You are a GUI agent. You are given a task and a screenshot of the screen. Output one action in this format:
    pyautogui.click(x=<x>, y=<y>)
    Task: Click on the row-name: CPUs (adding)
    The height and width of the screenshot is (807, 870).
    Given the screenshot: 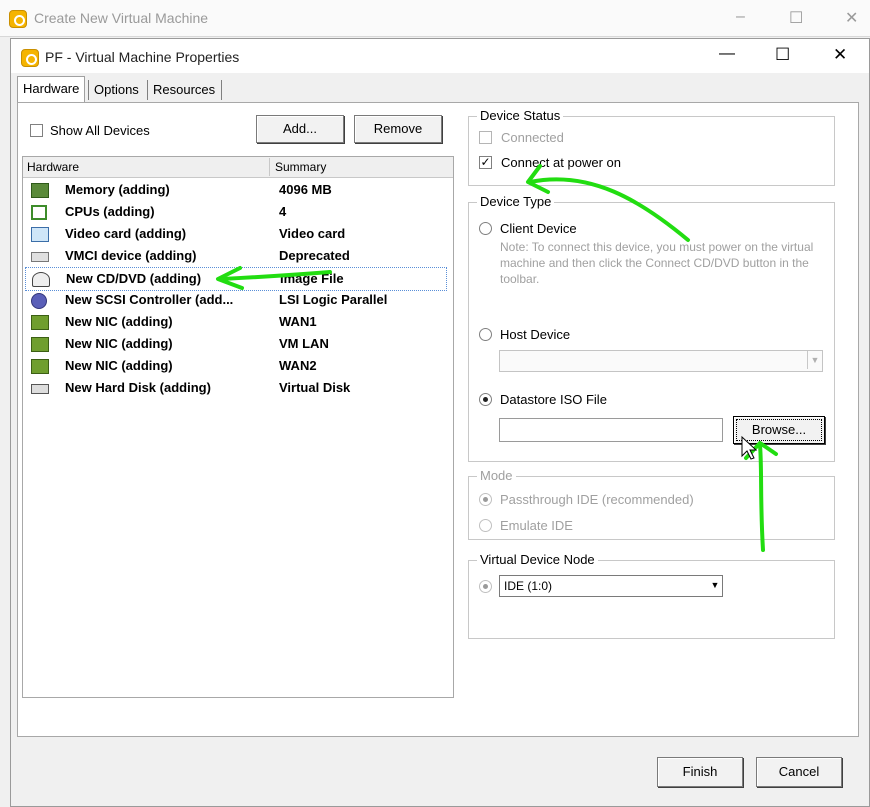 What is the action you would take?
    pyautogui.click(x=110, y=211)
    